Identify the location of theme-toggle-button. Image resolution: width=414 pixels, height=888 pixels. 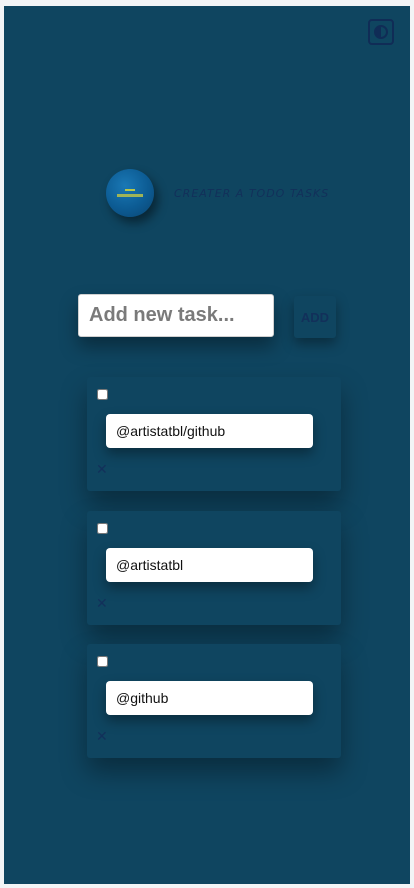
(381, 32).